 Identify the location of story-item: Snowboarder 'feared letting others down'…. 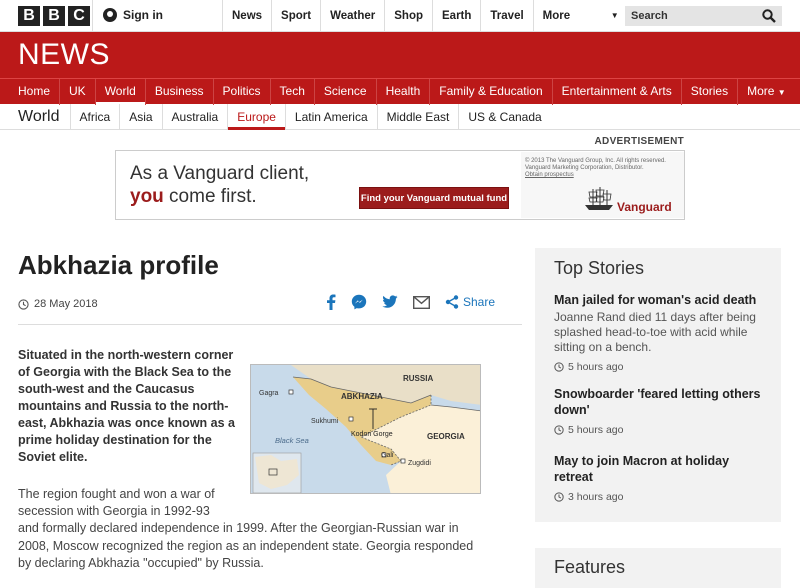
(661, 411).